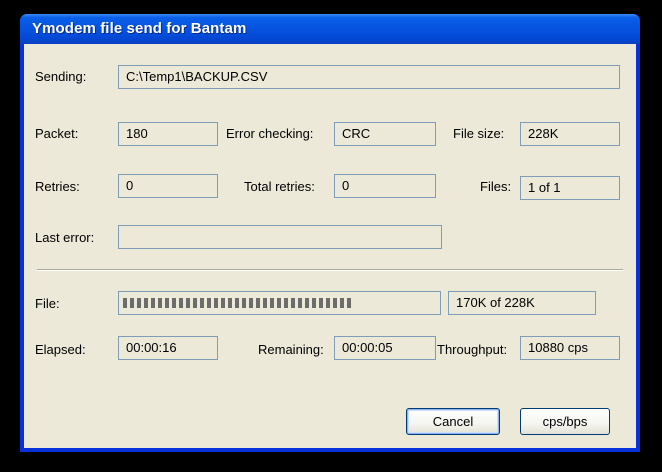 The width and height of the screenshot is (662, 472). Describe the element at coordinates (139, 28) in the screenshot. I see `window-title: Ymodem file send for Bantam` at that location.